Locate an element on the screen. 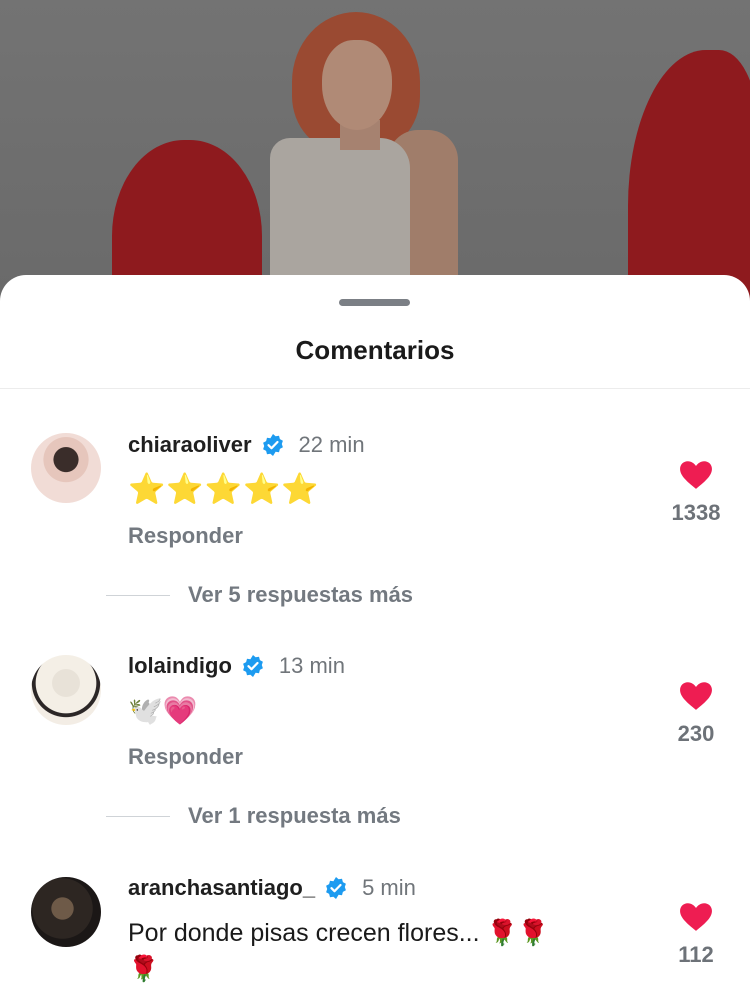 This screenshot has height=1000, width=750. like-button: 1338 is located at coordinates (696, 493).